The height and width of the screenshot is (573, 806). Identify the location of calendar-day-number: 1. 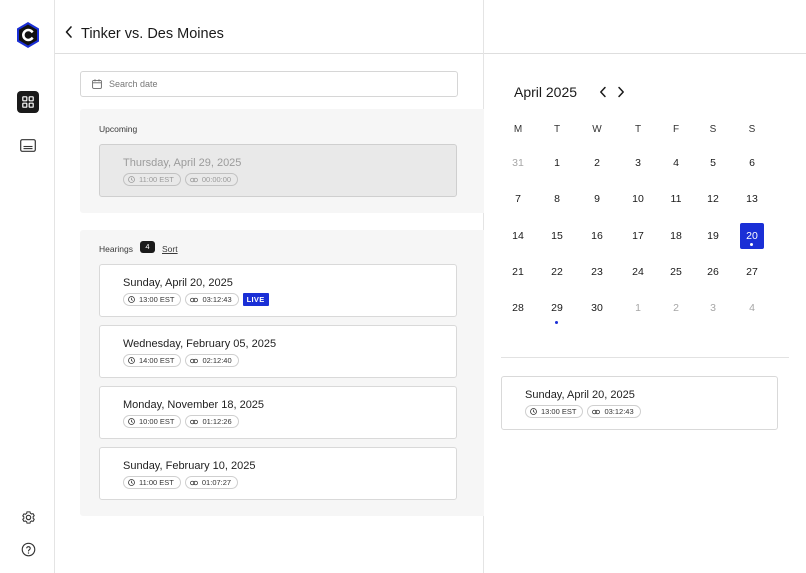
(557, 163).